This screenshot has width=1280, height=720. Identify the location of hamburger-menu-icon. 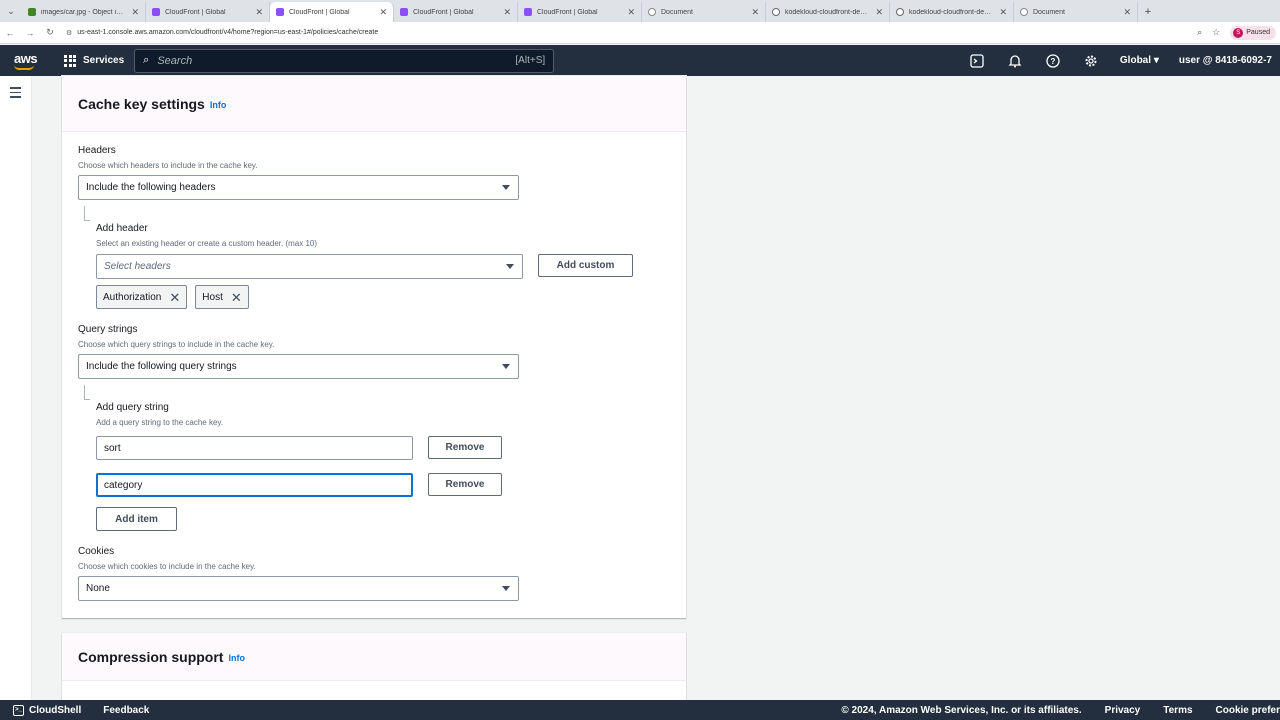
(15, 94).